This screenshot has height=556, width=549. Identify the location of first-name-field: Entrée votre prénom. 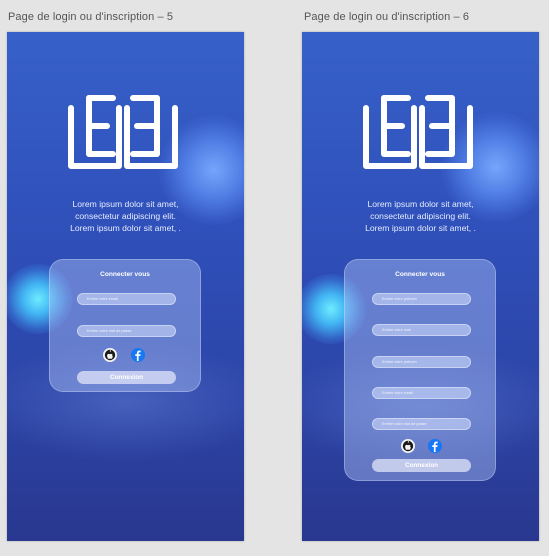
(421, 299).